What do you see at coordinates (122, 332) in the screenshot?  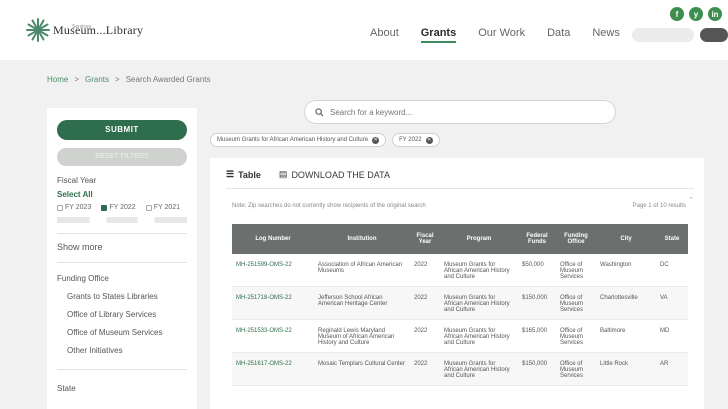 I see `funding-office-option: Office of Museum Services` at bounding box center [122, 332].